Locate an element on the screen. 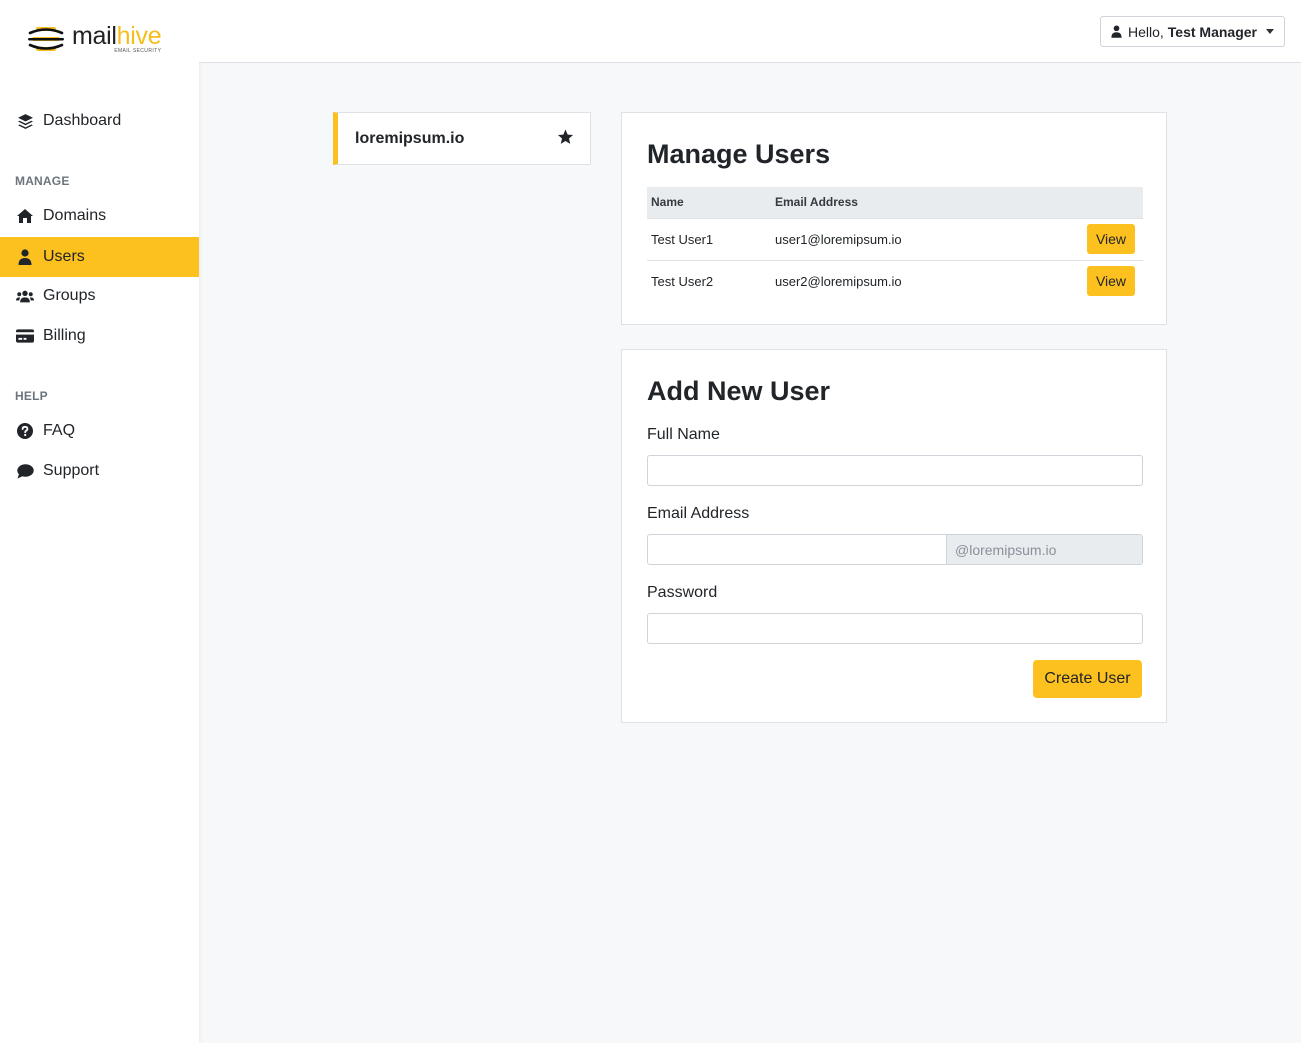 The height and width of the screenshot is (1043, 1301). domain-card: loremipsum.io is located at coordinates (462, 138).